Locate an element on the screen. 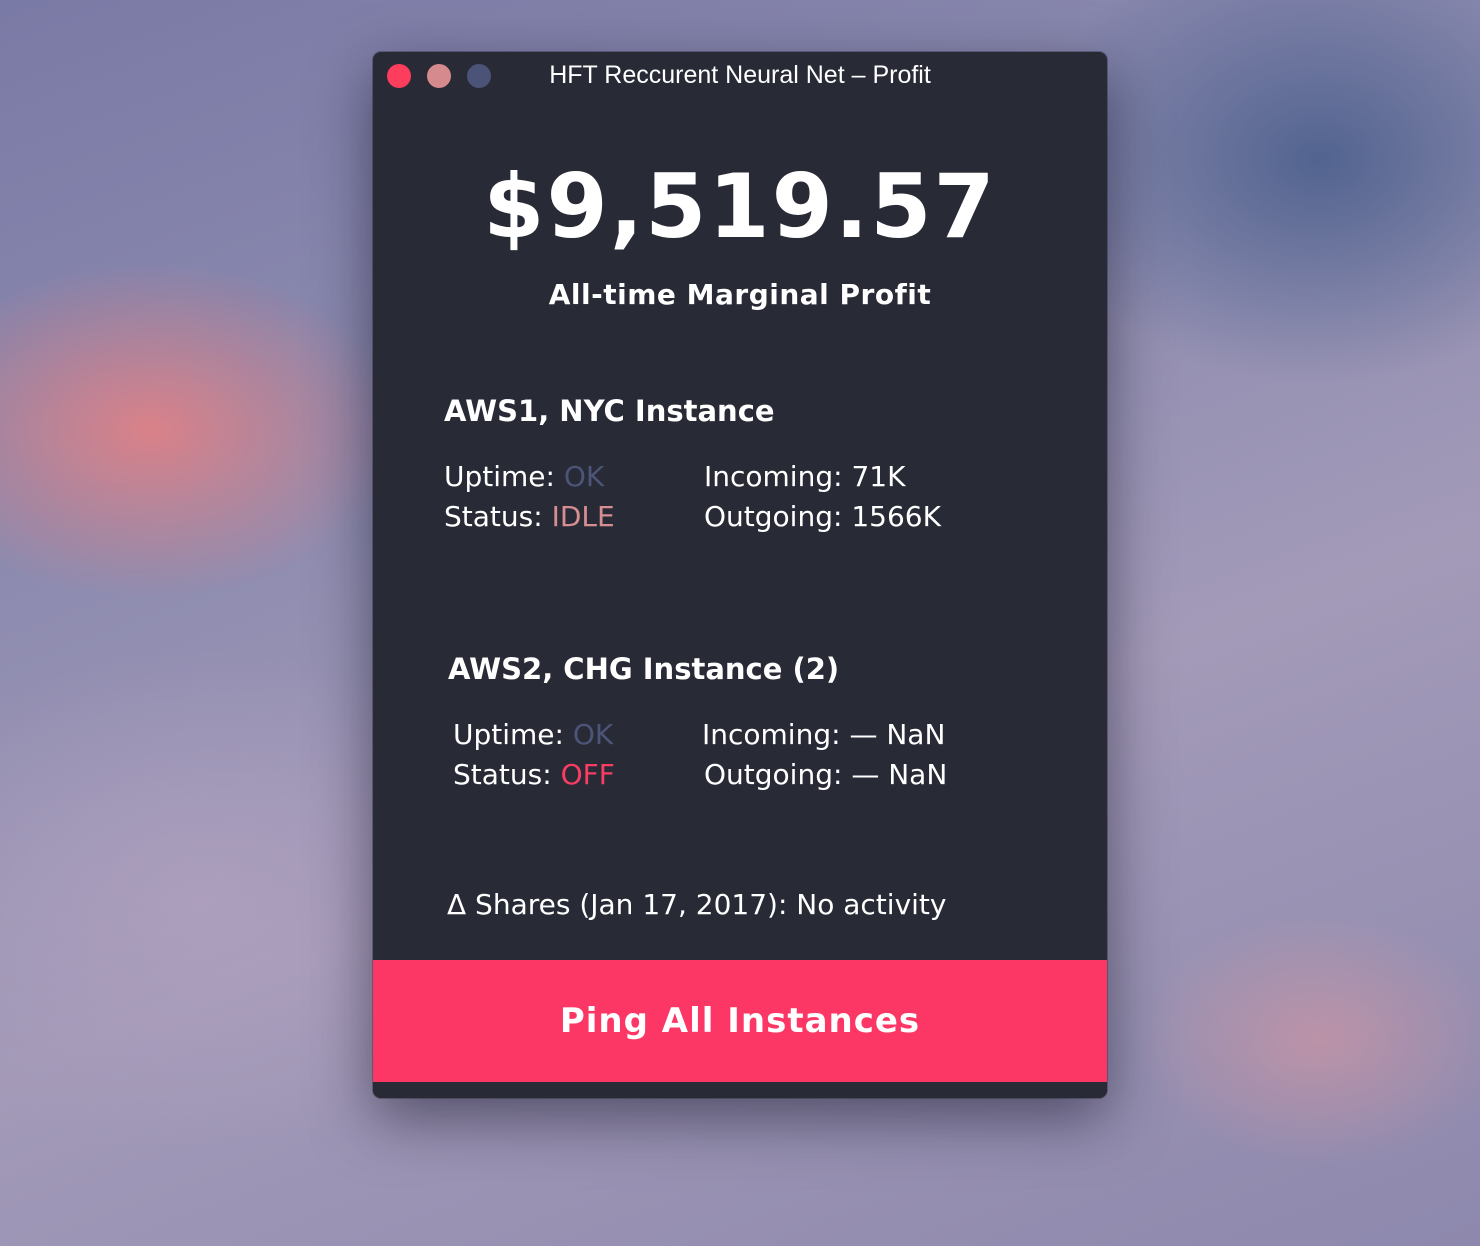 The width and height of the screenshot is (1480, 1246). title-bar: HFT Reccurent Neural Net – Profit is located at coordinates (740, 75).